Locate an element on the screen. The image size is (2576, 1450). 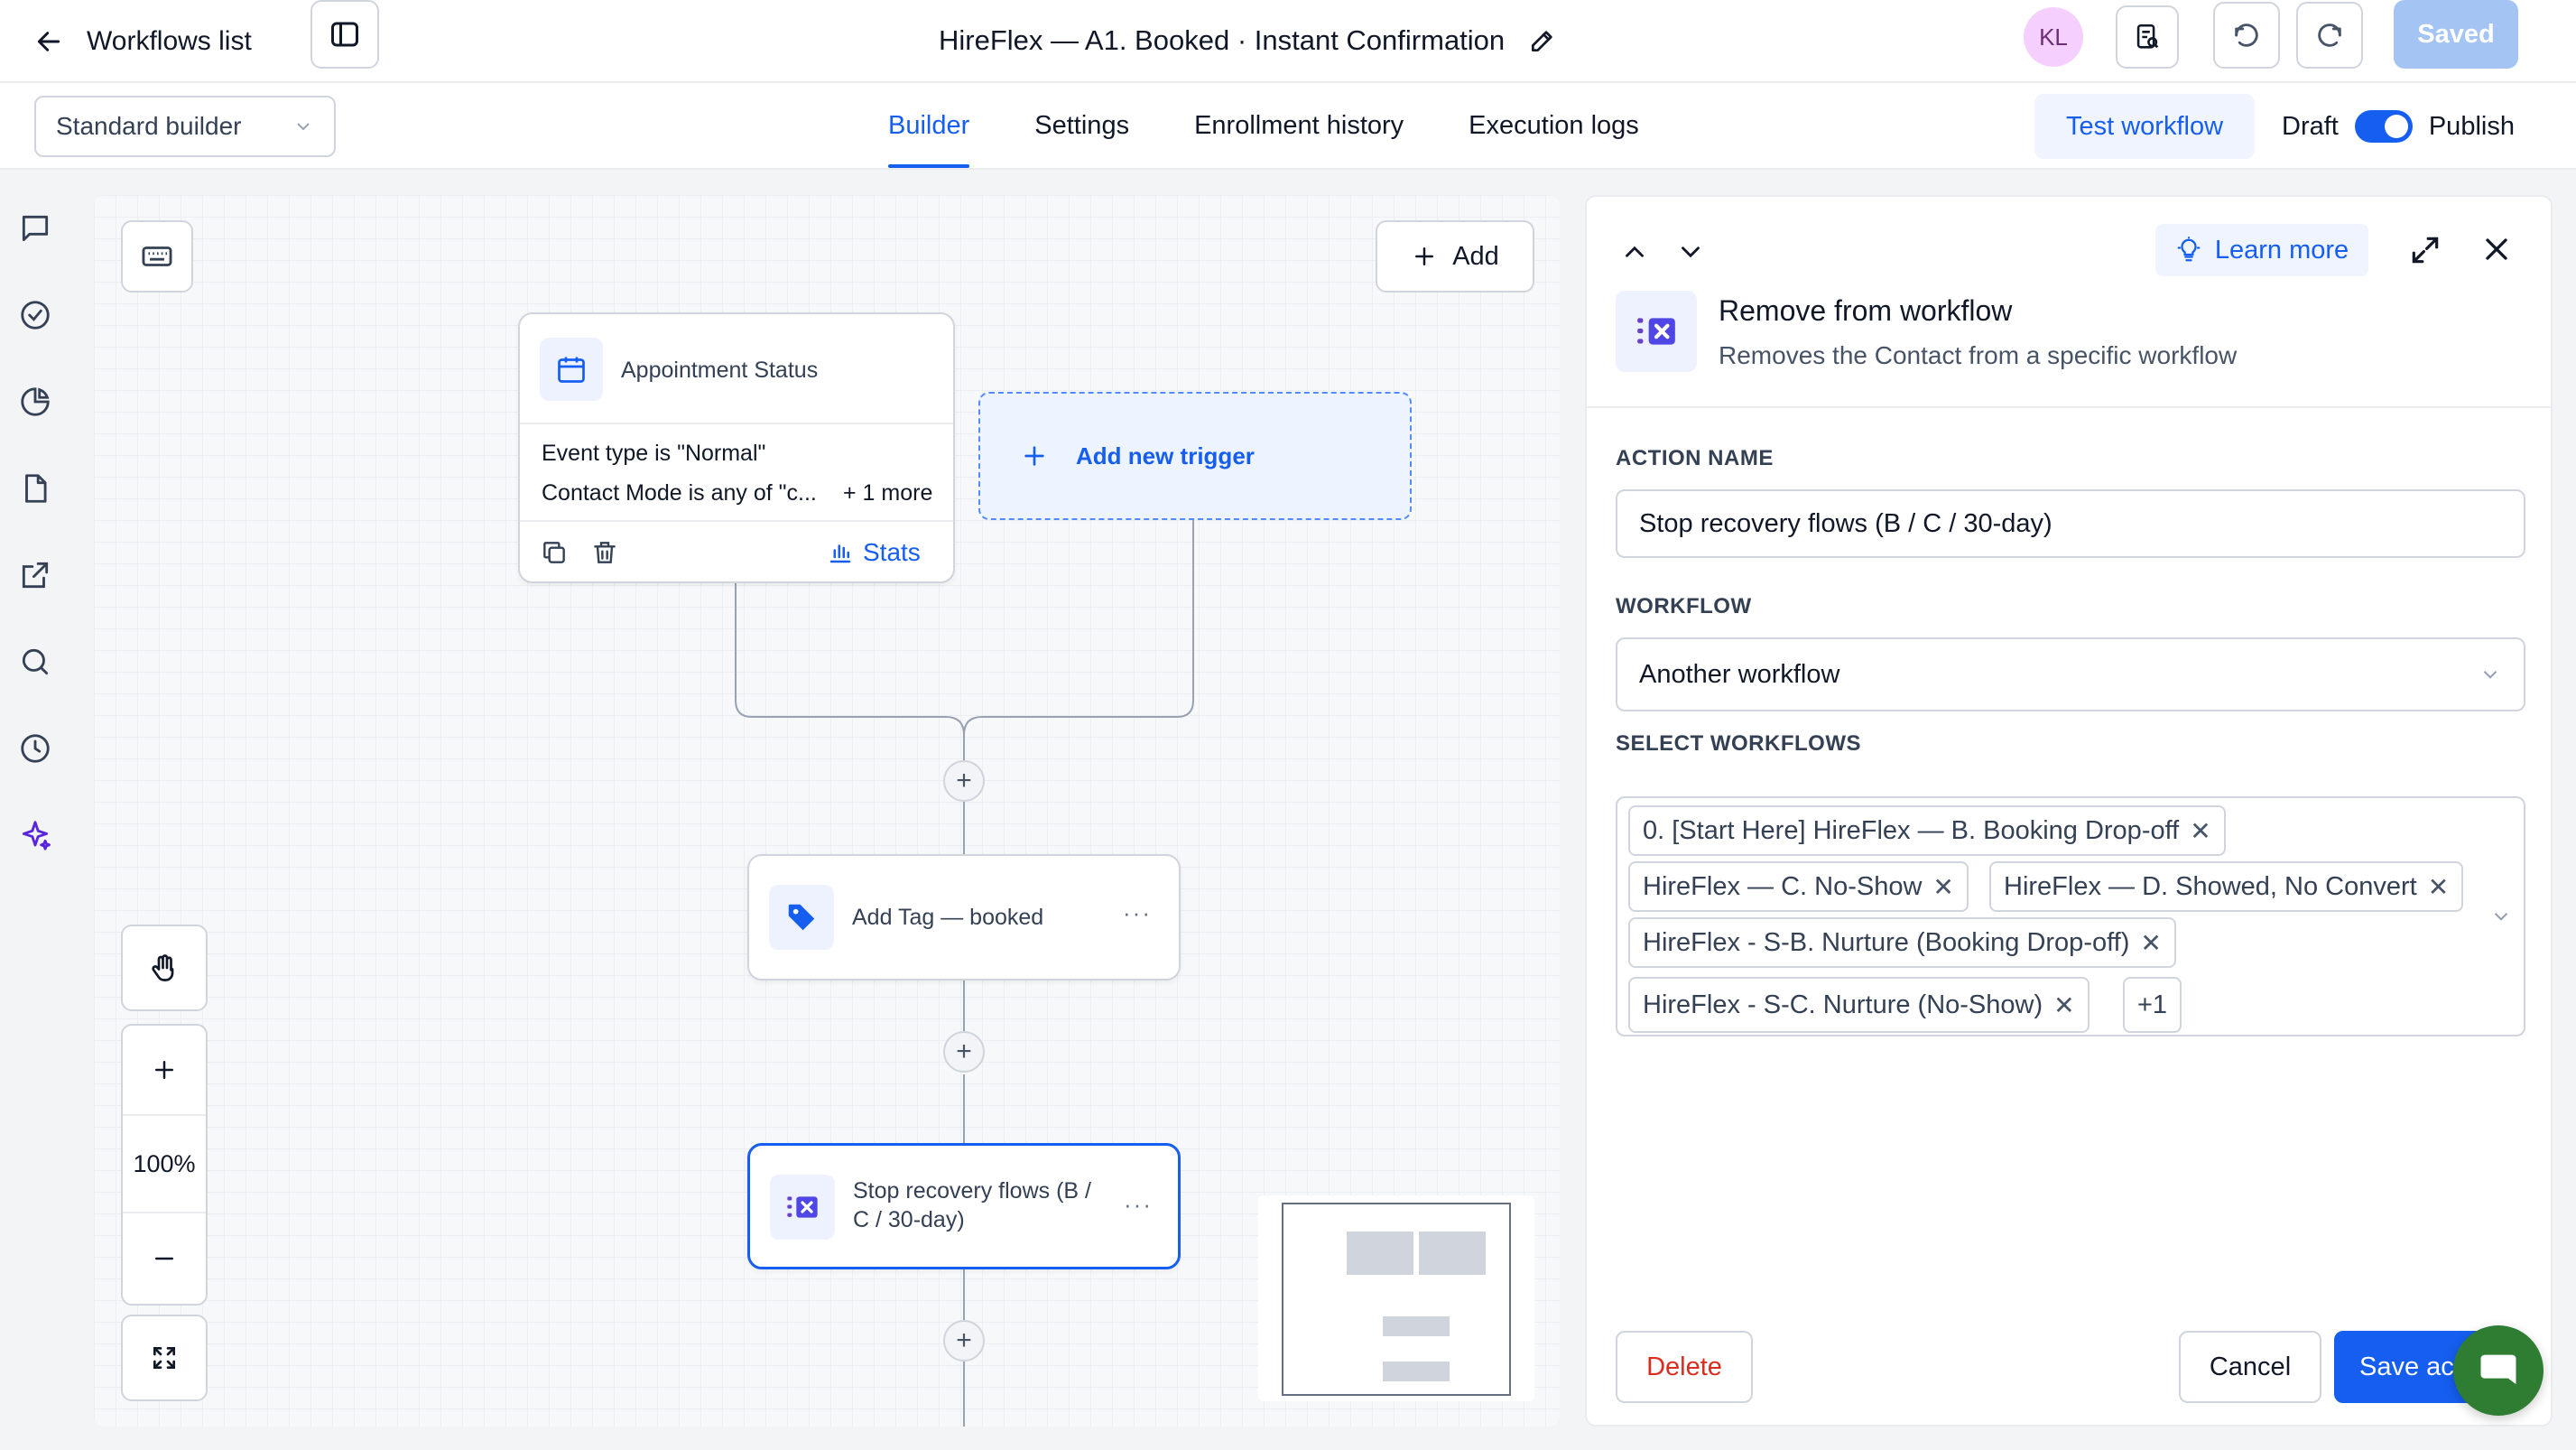
test-workflow-button: Test workflow is located at coordinates (2144, 126).